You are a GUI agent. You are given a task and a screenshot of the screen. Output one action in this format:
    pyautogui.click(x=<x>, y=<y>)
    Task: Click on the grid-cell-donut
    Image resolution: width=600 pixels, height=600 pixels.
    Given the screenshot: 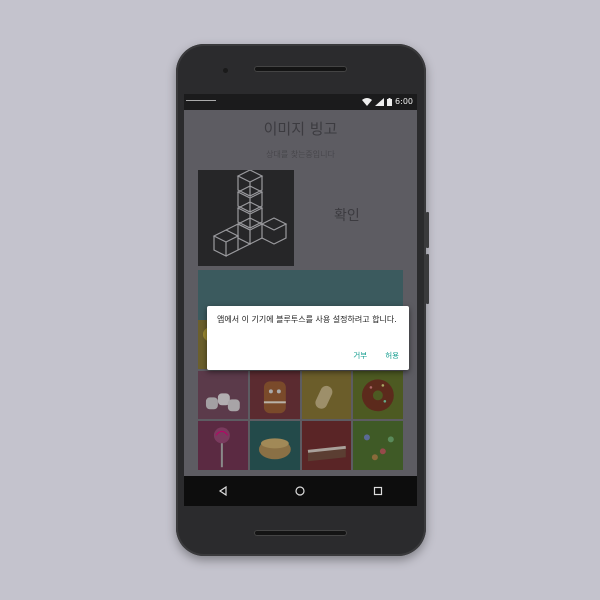 What is the action you would take?
    pyautogui.click(x=378, y=395)
    